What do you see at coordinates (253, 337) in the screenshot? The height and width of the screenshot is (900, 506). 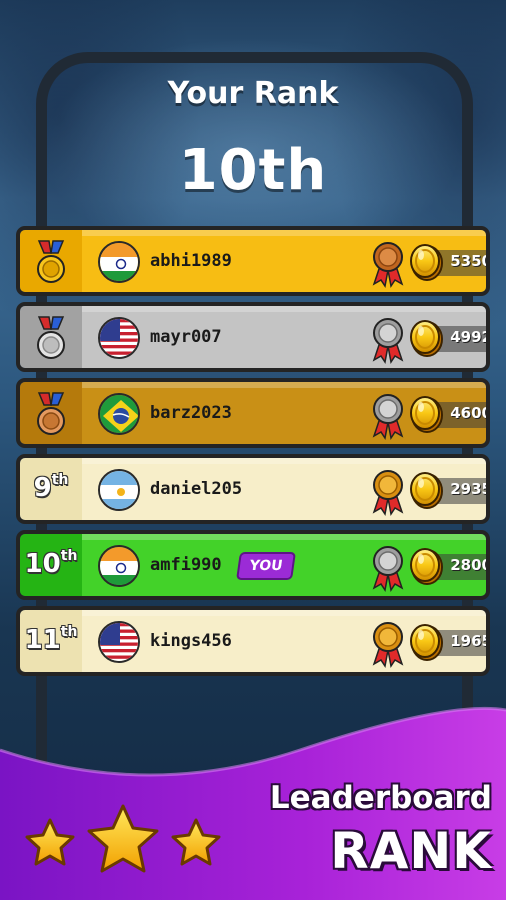 I see `leaderboard-row-2: mayr007 4992` at bounding box center [253, 337].